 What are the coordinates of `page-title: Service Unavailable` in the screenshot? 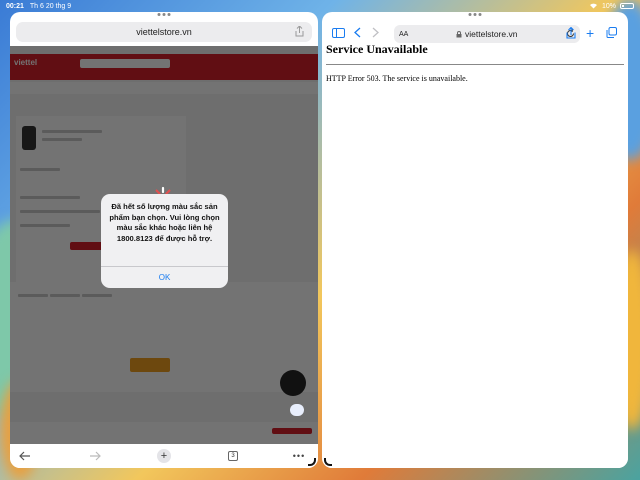 It's located at (377, 49).